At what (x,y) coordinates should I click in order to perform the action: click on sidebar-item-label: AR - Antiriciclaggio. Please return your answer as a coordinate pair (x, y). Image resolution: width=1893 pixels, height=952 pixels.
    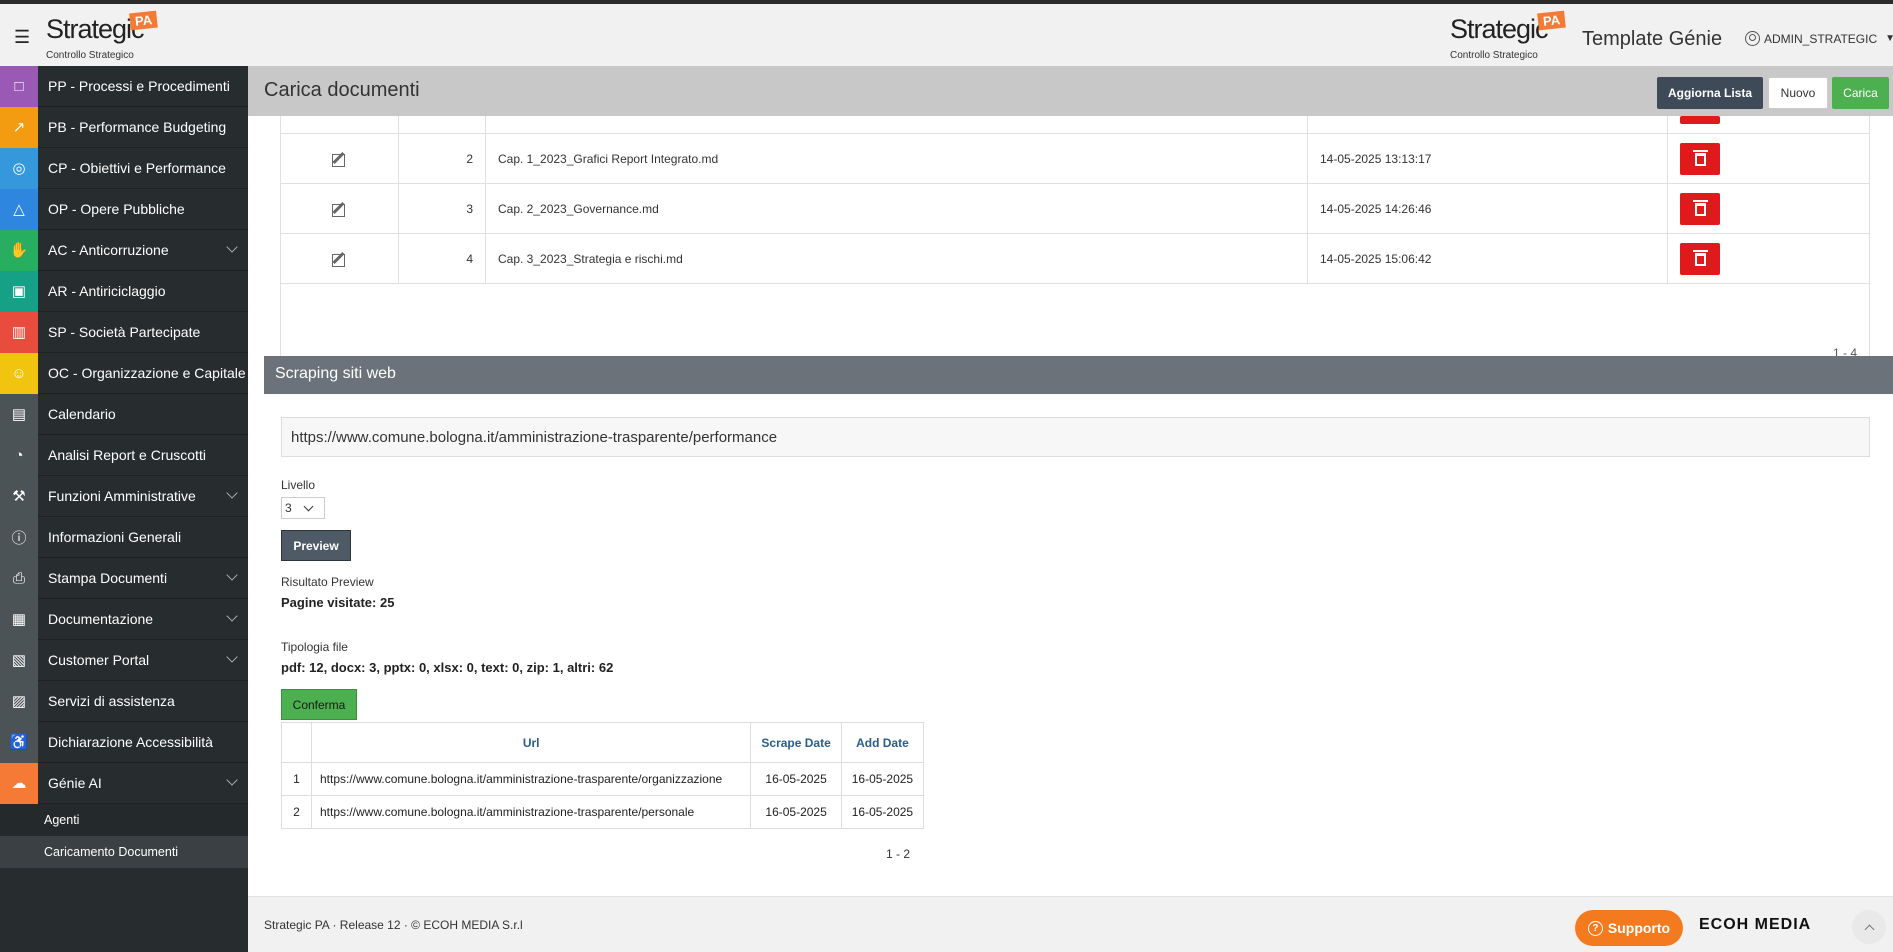
    Looking at the image, I should click on (107, 291).